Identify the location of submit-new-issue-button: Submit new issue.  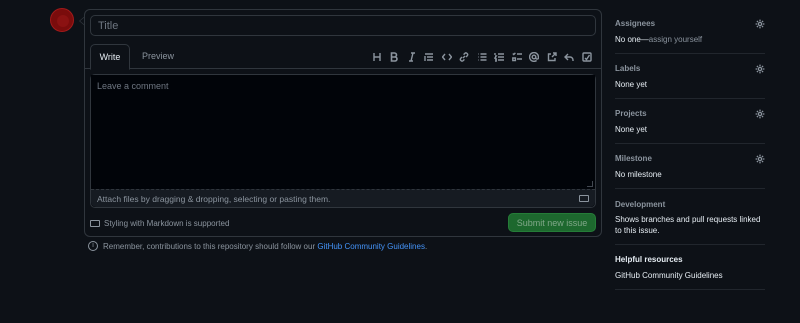
(552, 222).